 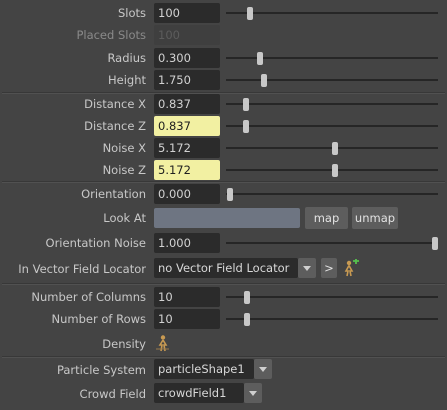 I want to click on crowd-field-row: Crowd Field crowdField1, so click(x=223, y=394).